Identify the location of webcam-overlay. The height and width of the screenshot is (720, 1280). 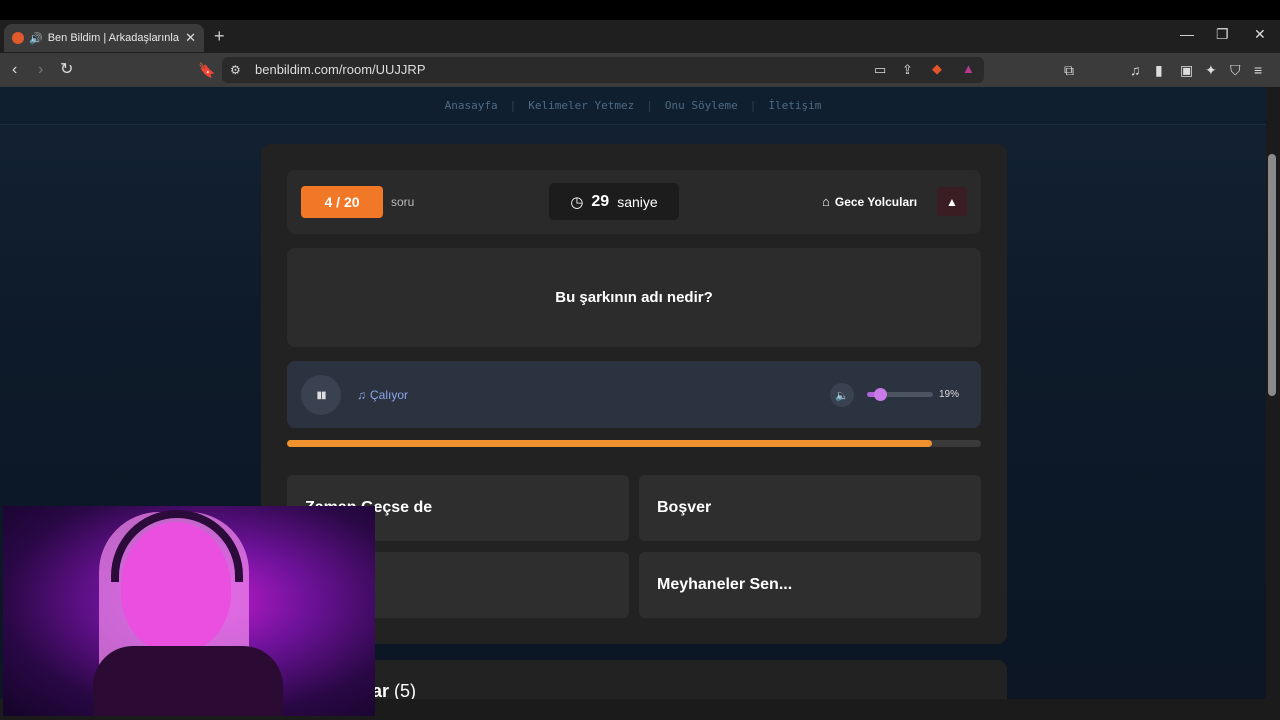
(189, 611).